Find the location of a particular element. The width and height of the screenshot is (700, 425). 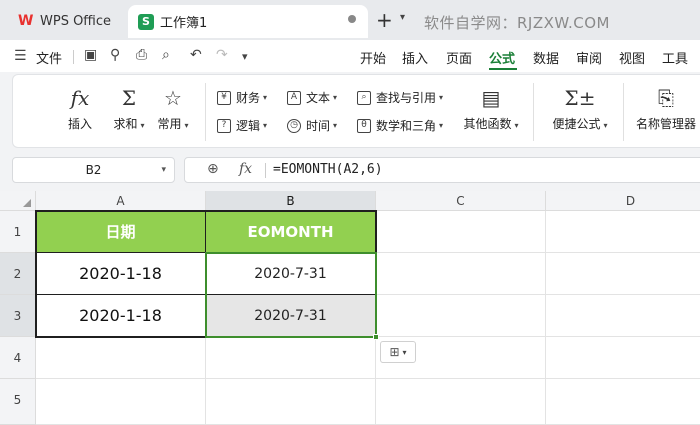

tab-review: 审阅 is located at coordinates (589, 57).